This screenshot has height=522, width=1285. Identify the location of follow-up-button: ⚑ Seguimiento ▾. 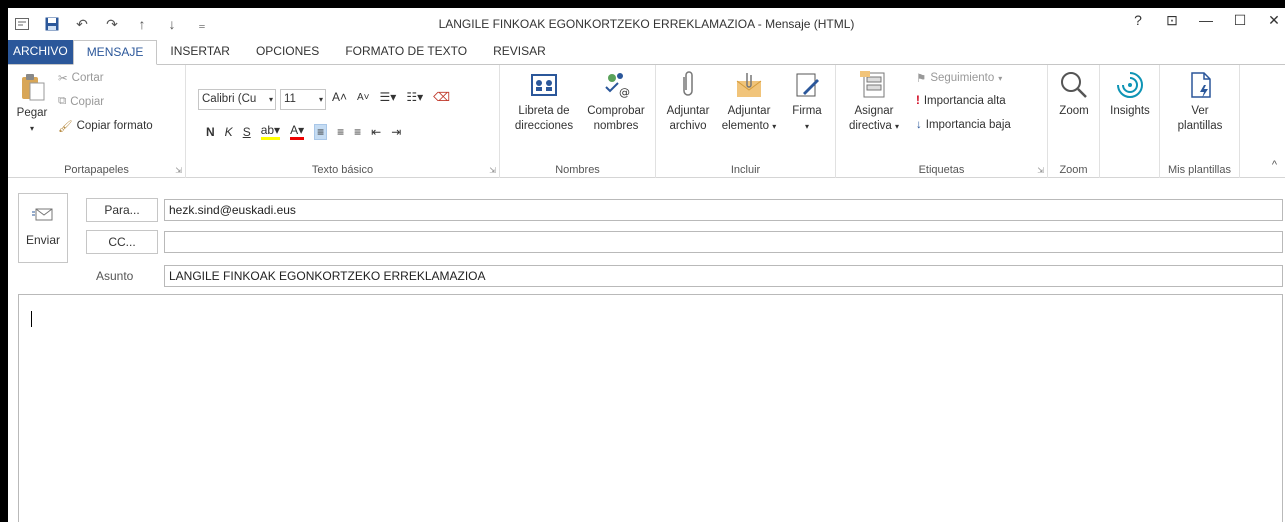
(959, 78).